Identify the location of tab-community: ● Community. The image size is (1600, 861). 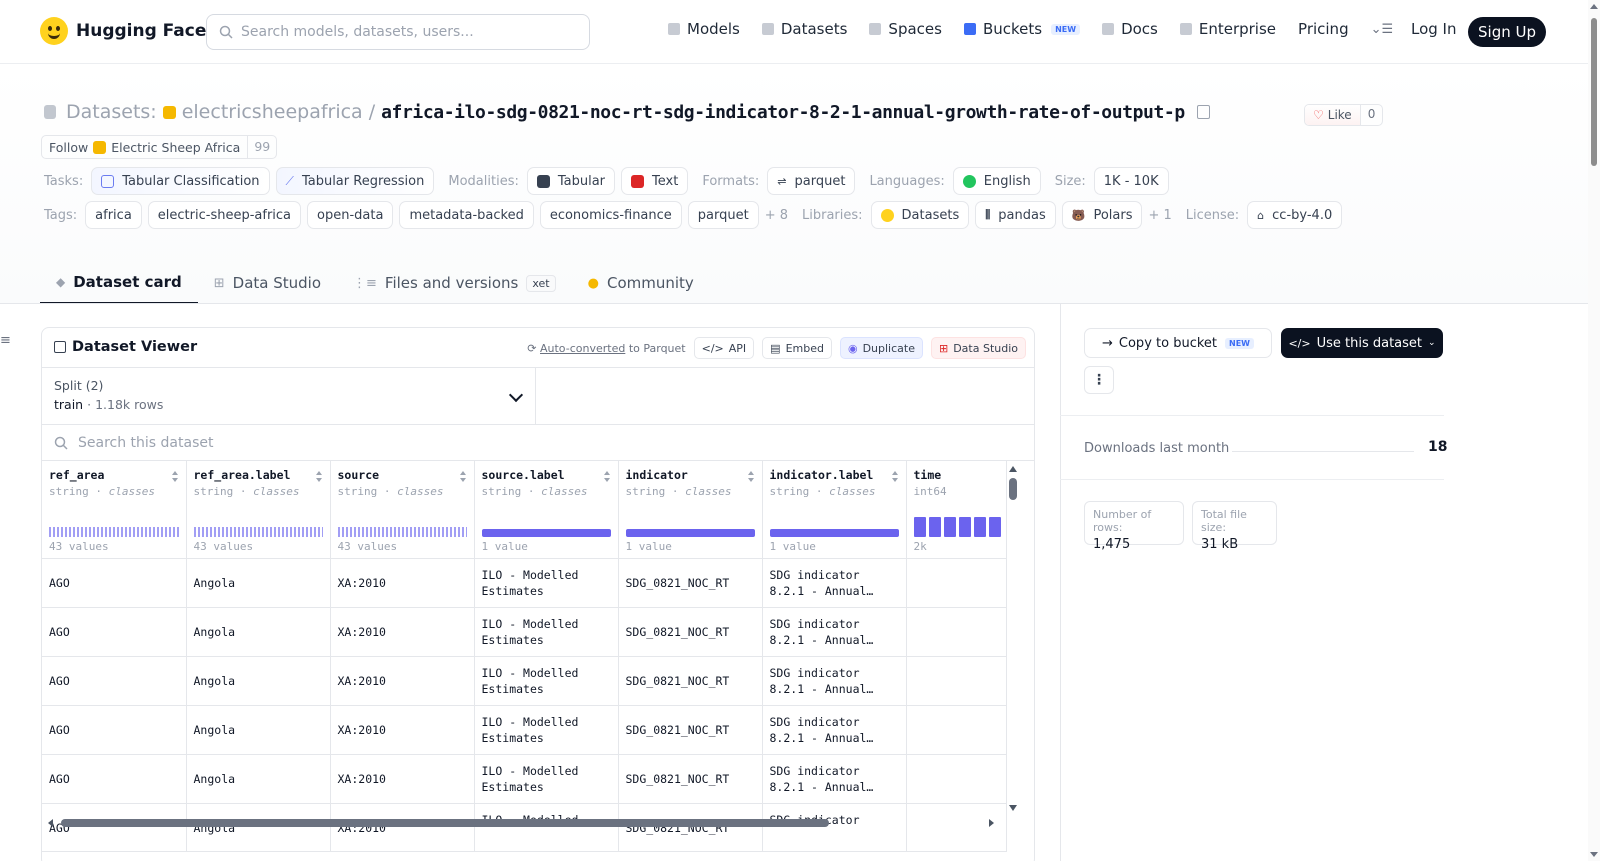
(641, 283).